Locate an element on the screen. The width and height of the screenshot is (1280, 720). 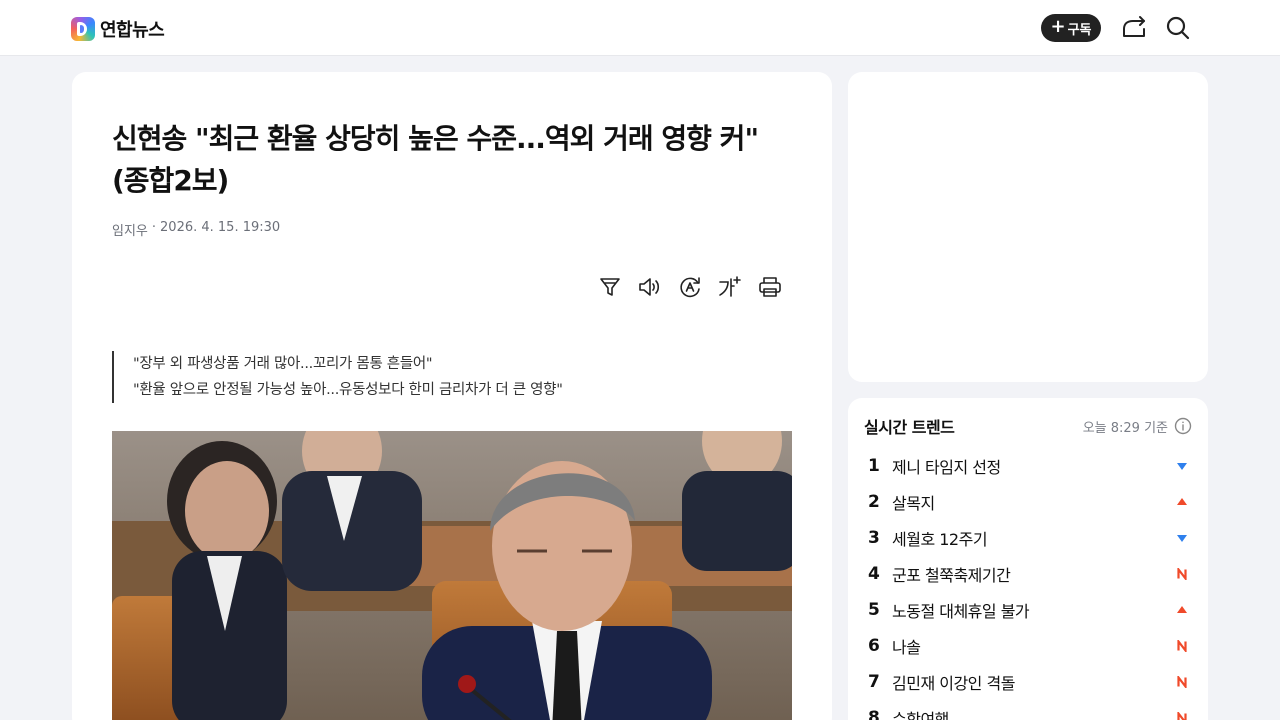
font-size-icon is located at coordinates (730, 287).